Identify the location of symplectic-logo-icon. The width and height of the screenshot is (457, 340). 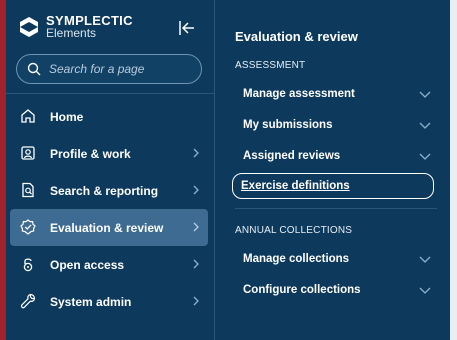
(29, 27).